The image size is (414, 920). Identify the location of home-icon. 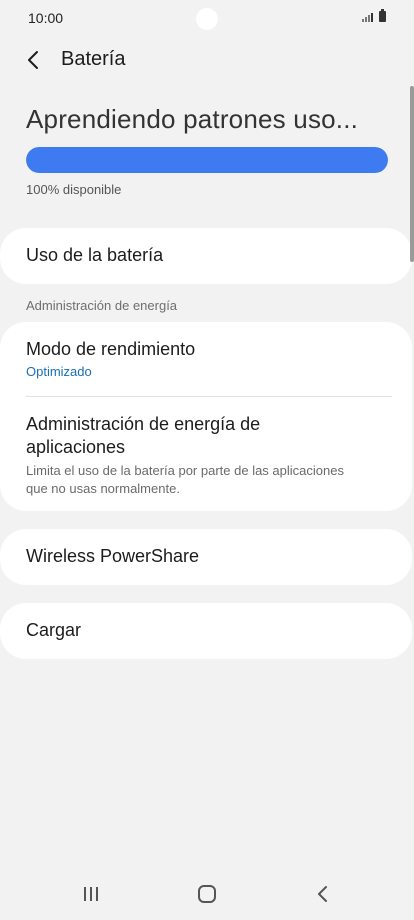
(207, 894).